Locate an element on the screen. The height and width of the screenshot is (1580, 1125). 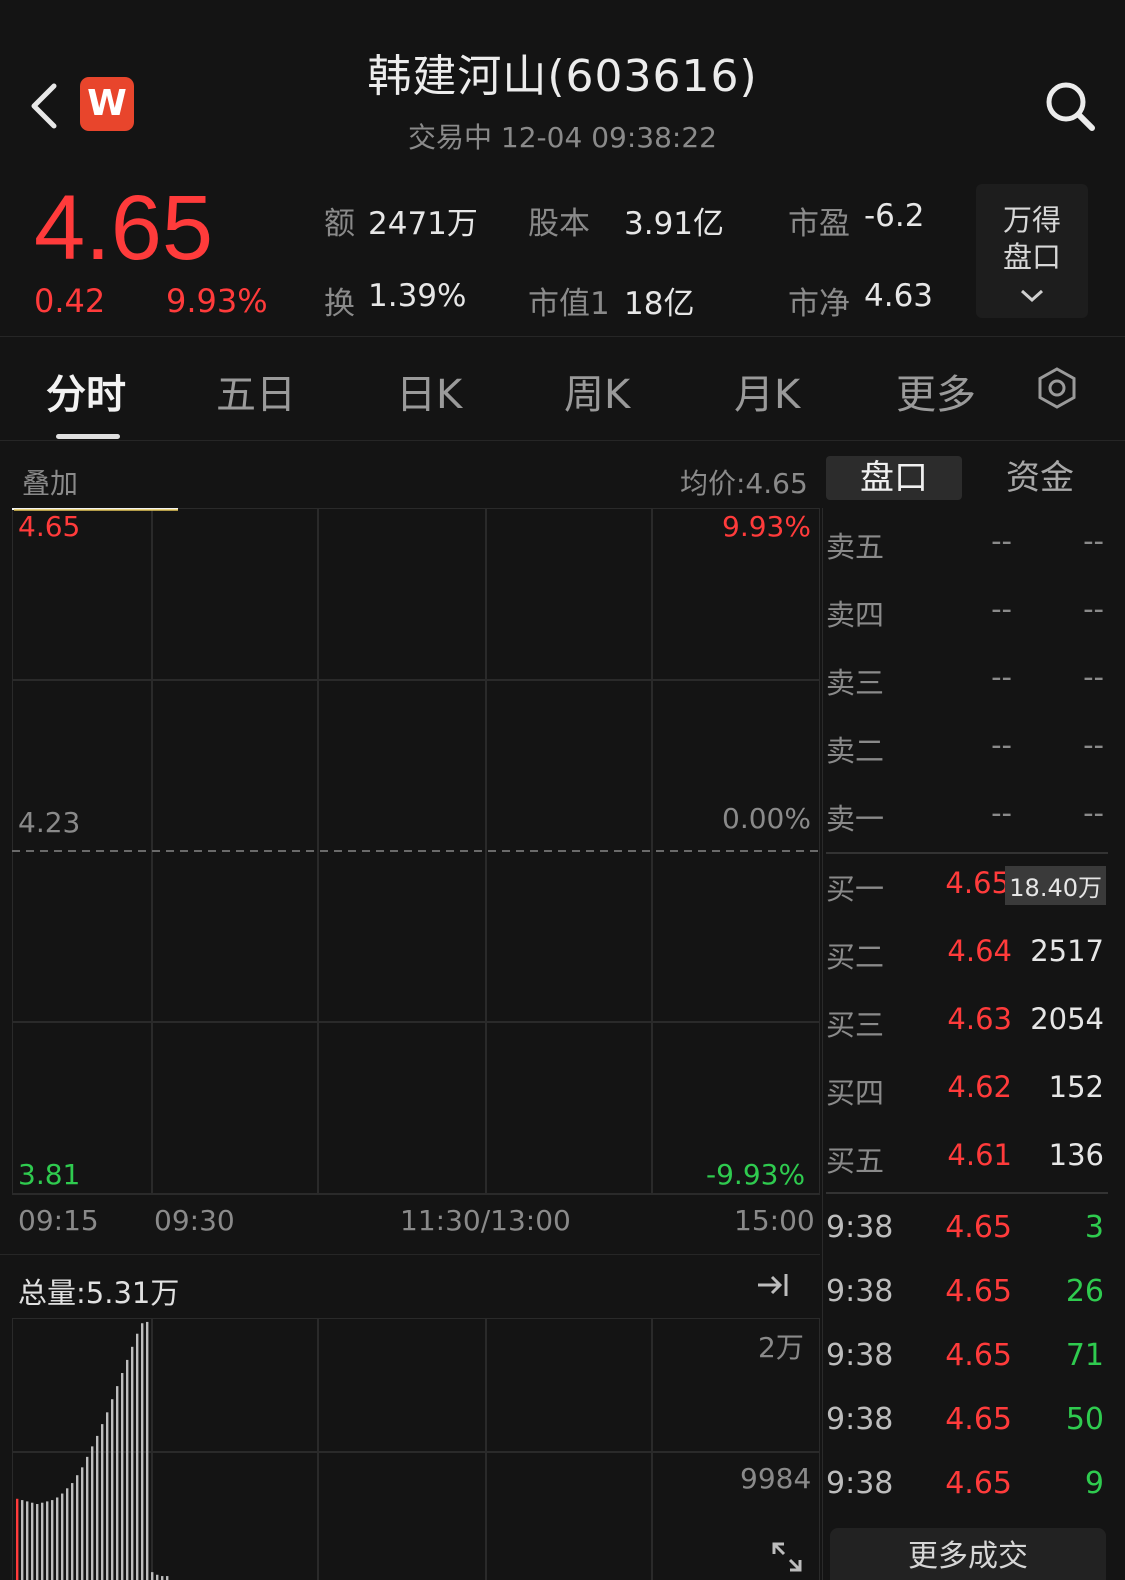
orderbook-ask-row: 卖二 -- -- is located at coordinates (967, 746).